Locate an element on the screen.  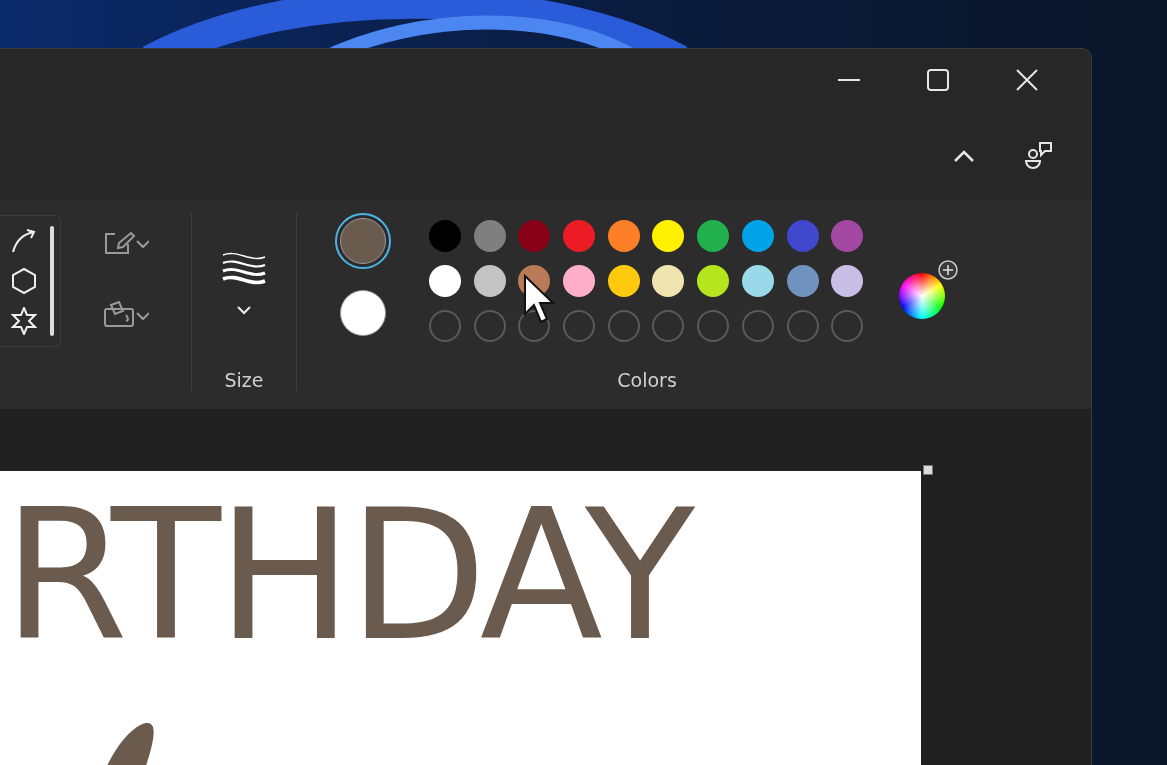
curved-arrow-icon is located at coordinates (24, 241).